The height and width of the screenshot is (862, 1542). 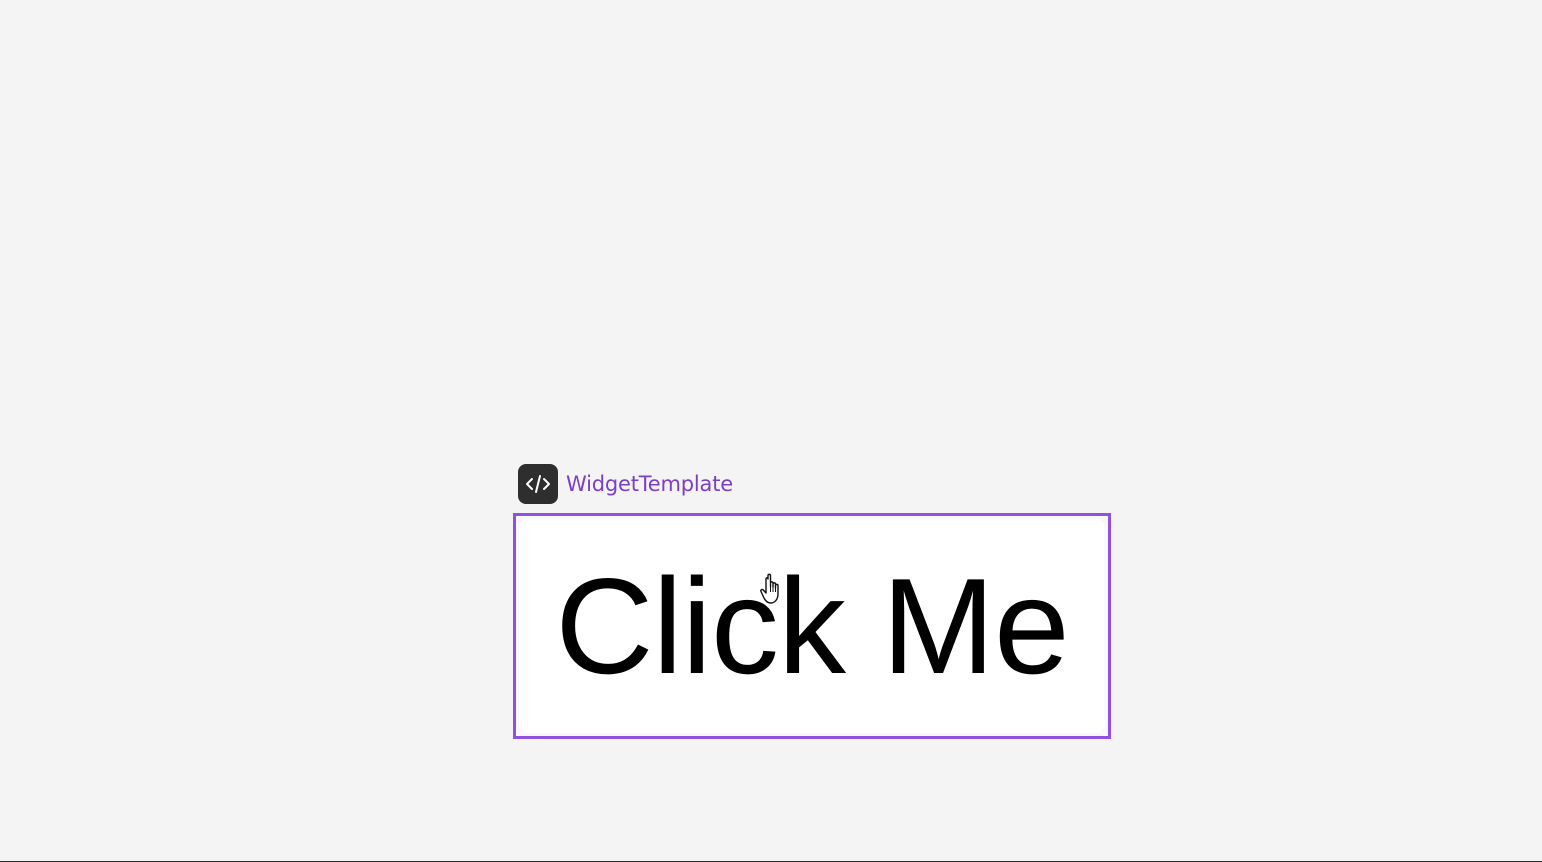 What do you see at coordinates (649, 484) in the screenshot?
I see `widget-name-label: WidgetTemplate` at bounding box center [649, 484].